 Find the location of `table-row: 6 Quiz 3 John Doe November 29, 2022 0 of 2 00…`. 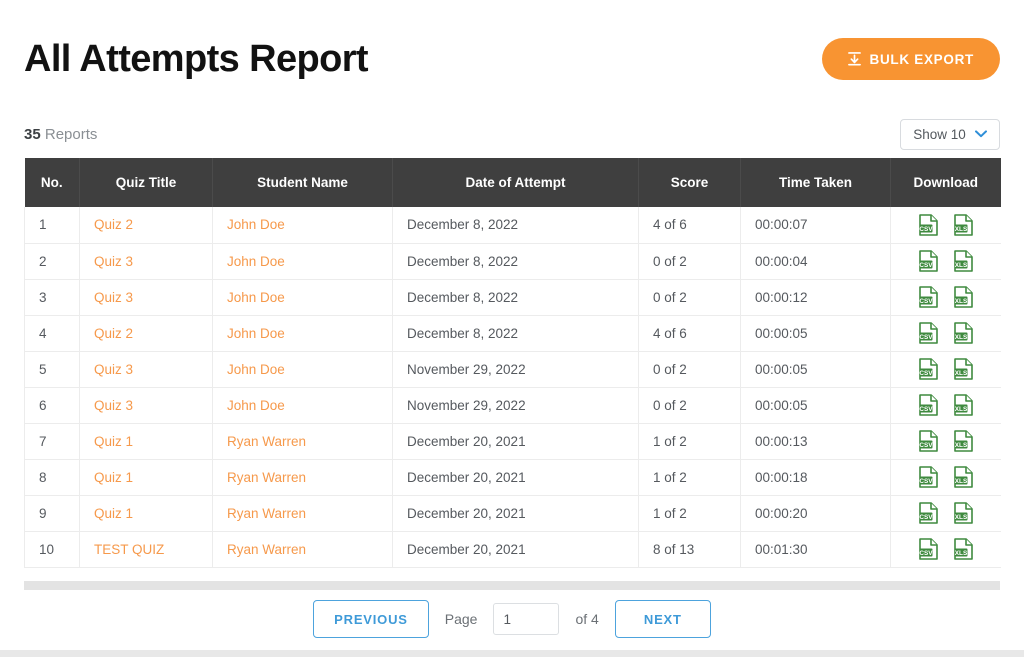

table-row: 6 Quiz 3 John Doe November 29, 2022 0 of 2 00… is located at coordinates (512, 405).